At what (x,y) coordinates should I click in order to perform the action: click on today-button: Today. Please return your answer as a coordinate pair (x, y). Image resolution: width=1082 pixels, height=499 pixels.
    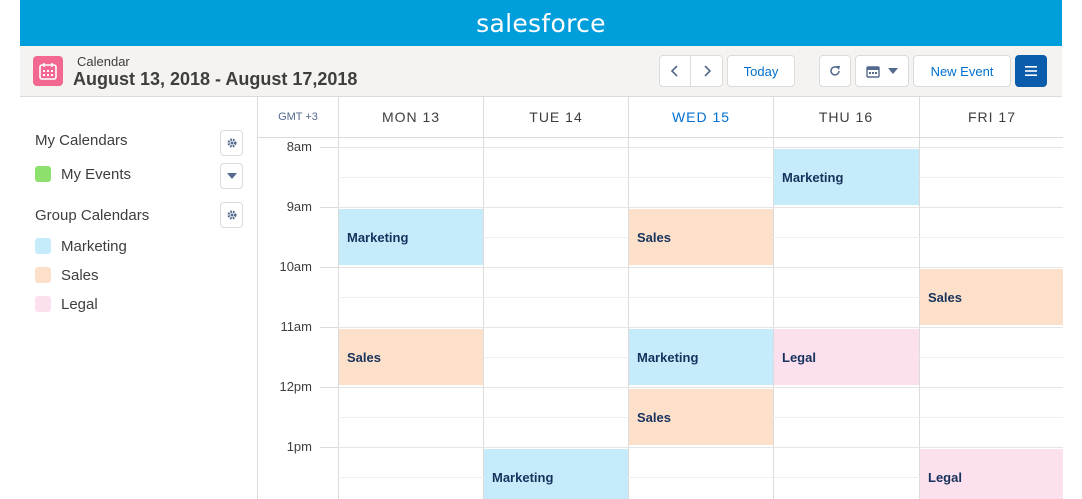
    Looking at the image, I should click on (761, 71).